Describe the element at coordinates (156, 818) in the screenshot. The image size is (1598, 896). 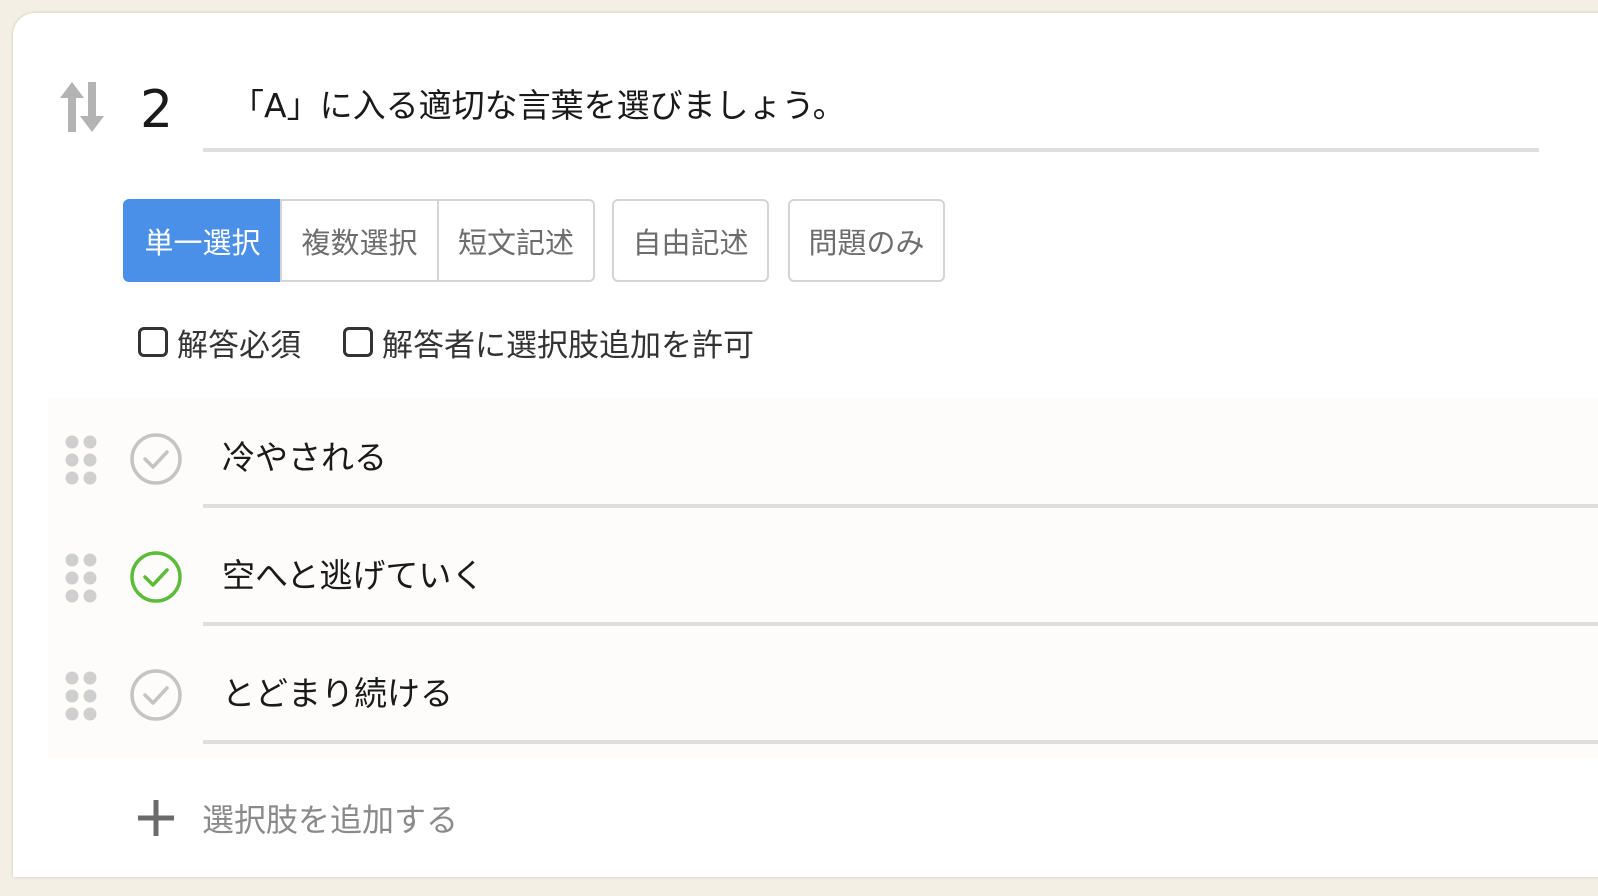
I see `plus-icon` at that location.